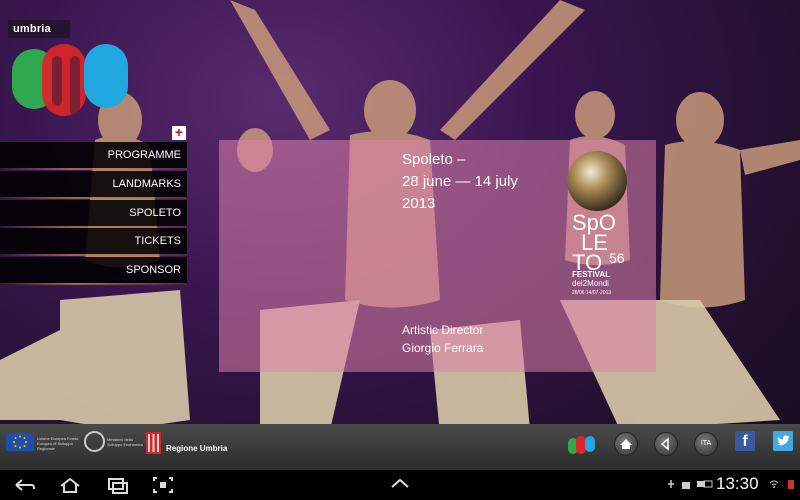 Image resolution: width=800 pixels, height=500 pixels. What do you see at coordinates (400, 483) in the screenshot?
I see `chevron-up-icon` at bounding box center [400, 483].